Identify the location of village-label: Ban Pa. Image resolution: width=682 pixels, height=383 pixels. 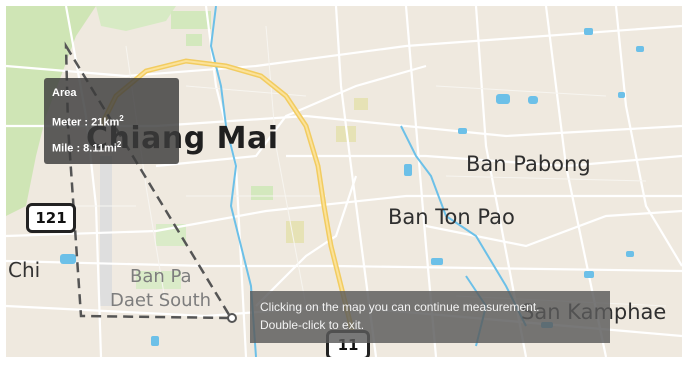
(161, 276).